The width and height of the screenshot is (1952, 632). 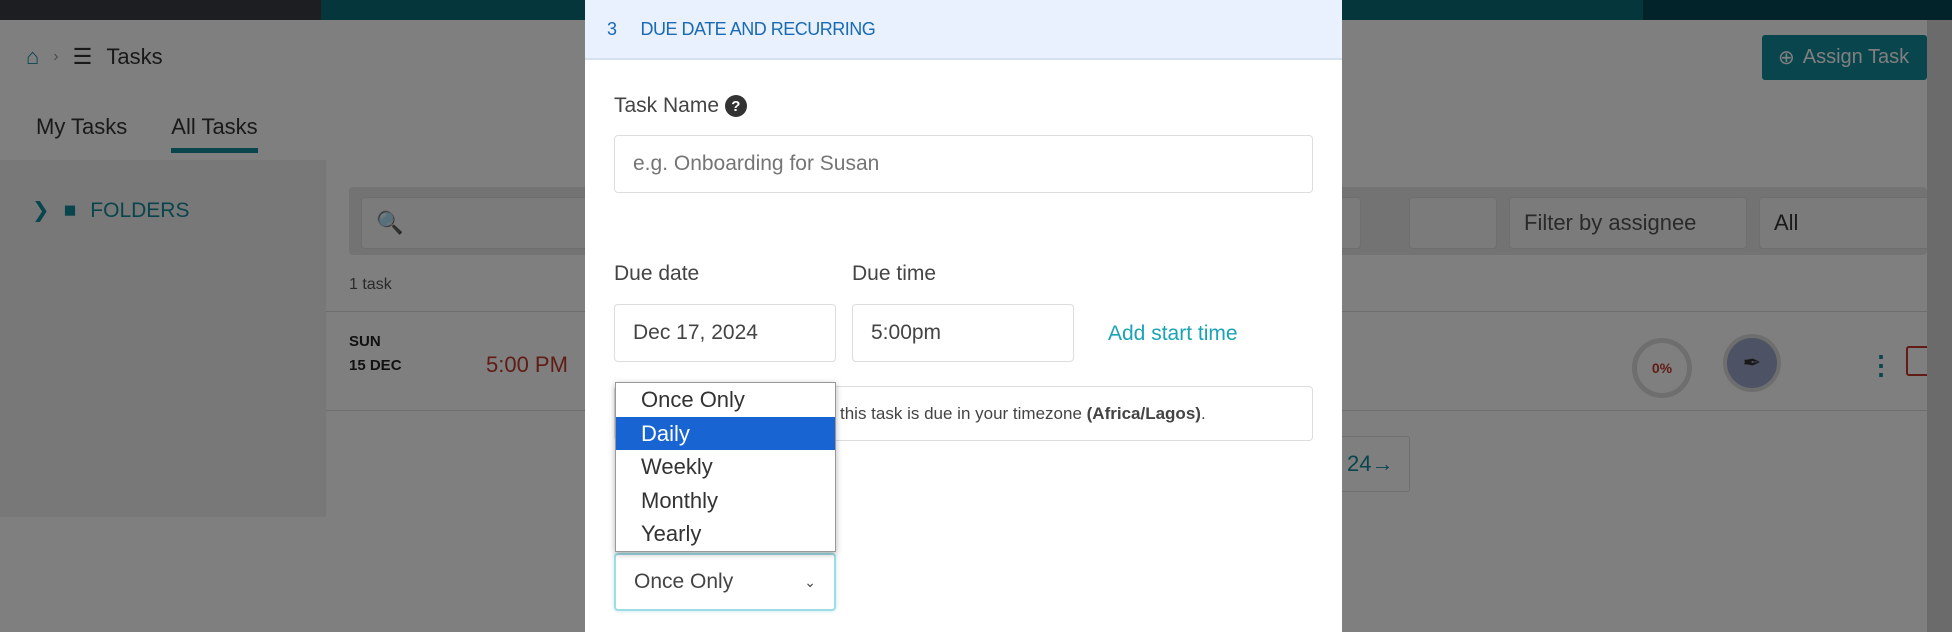 I want to click on due-date-label: Due date, so click(x=657, y=273).